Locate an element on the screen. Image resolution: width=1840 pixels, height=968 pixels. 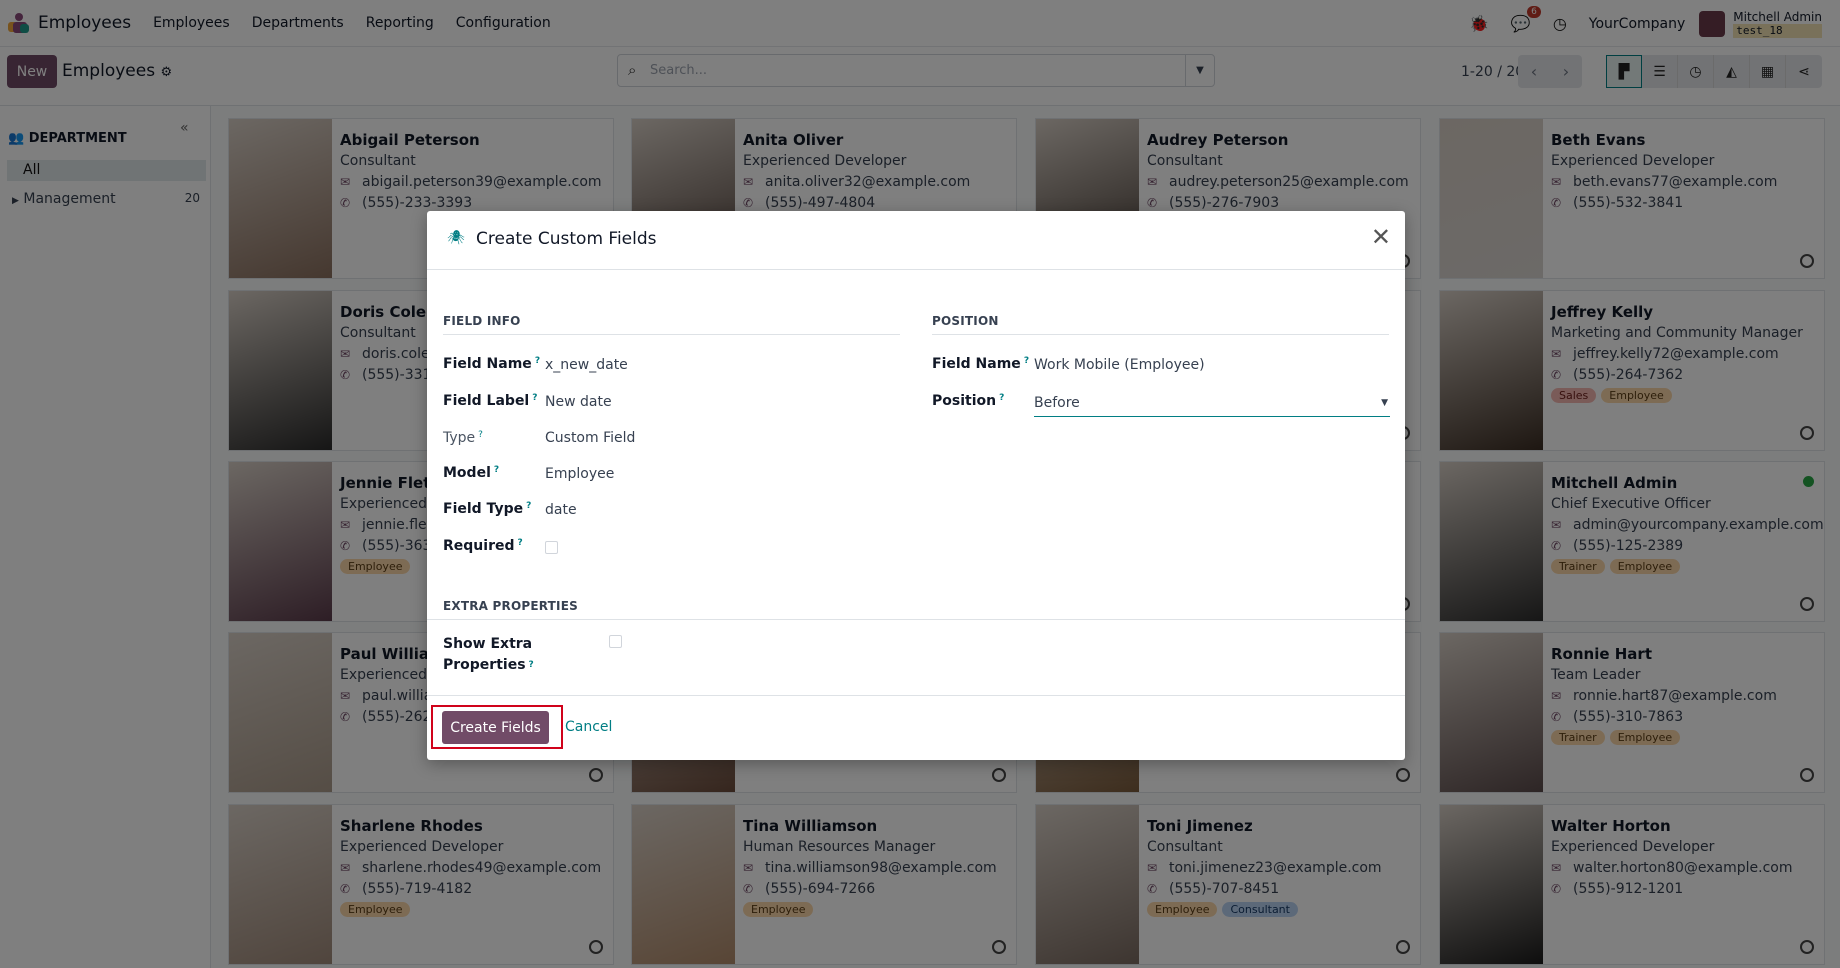
dialog-header: 🕷 Create Custom Fields ✕ is located at coordinates (916, 240).